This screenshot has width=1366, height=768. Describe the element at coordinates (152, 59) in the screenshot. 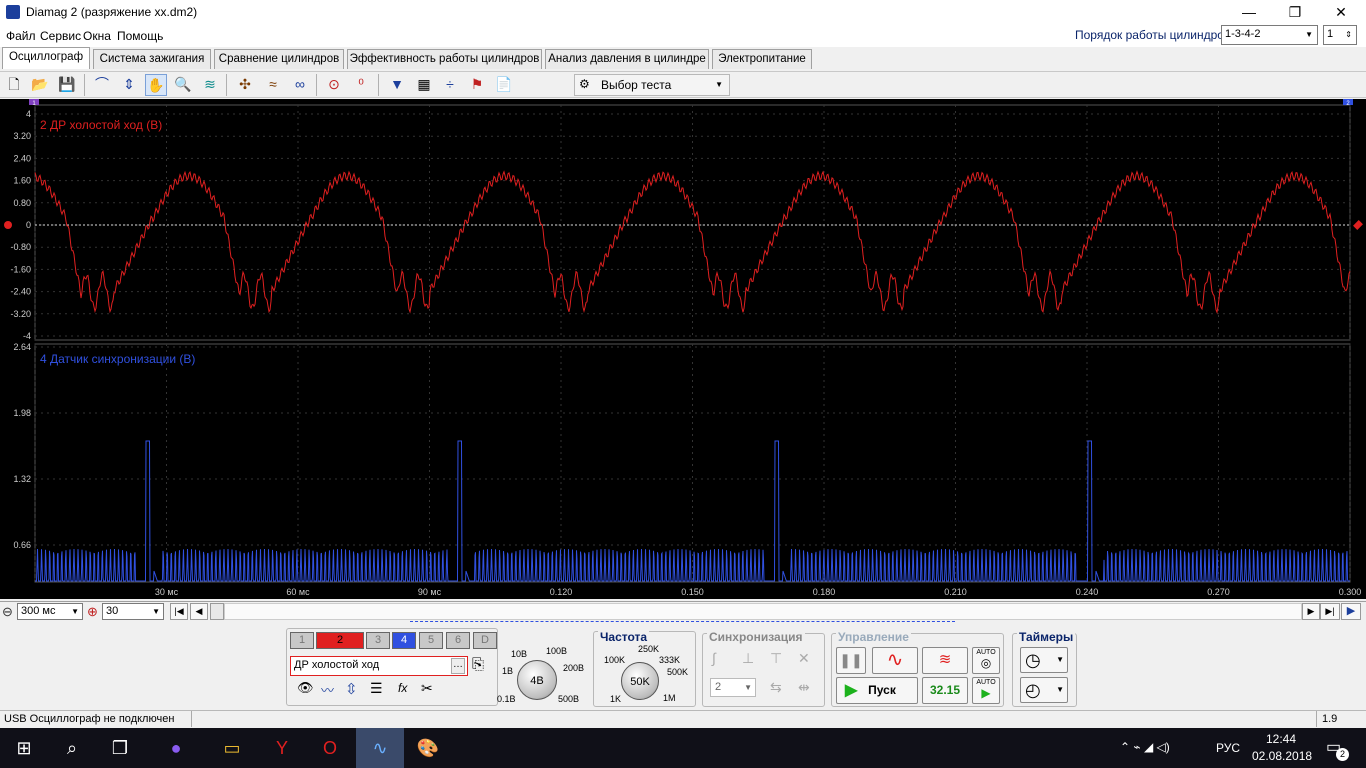

I see `tab-ignition: Система зажигания` at that location.